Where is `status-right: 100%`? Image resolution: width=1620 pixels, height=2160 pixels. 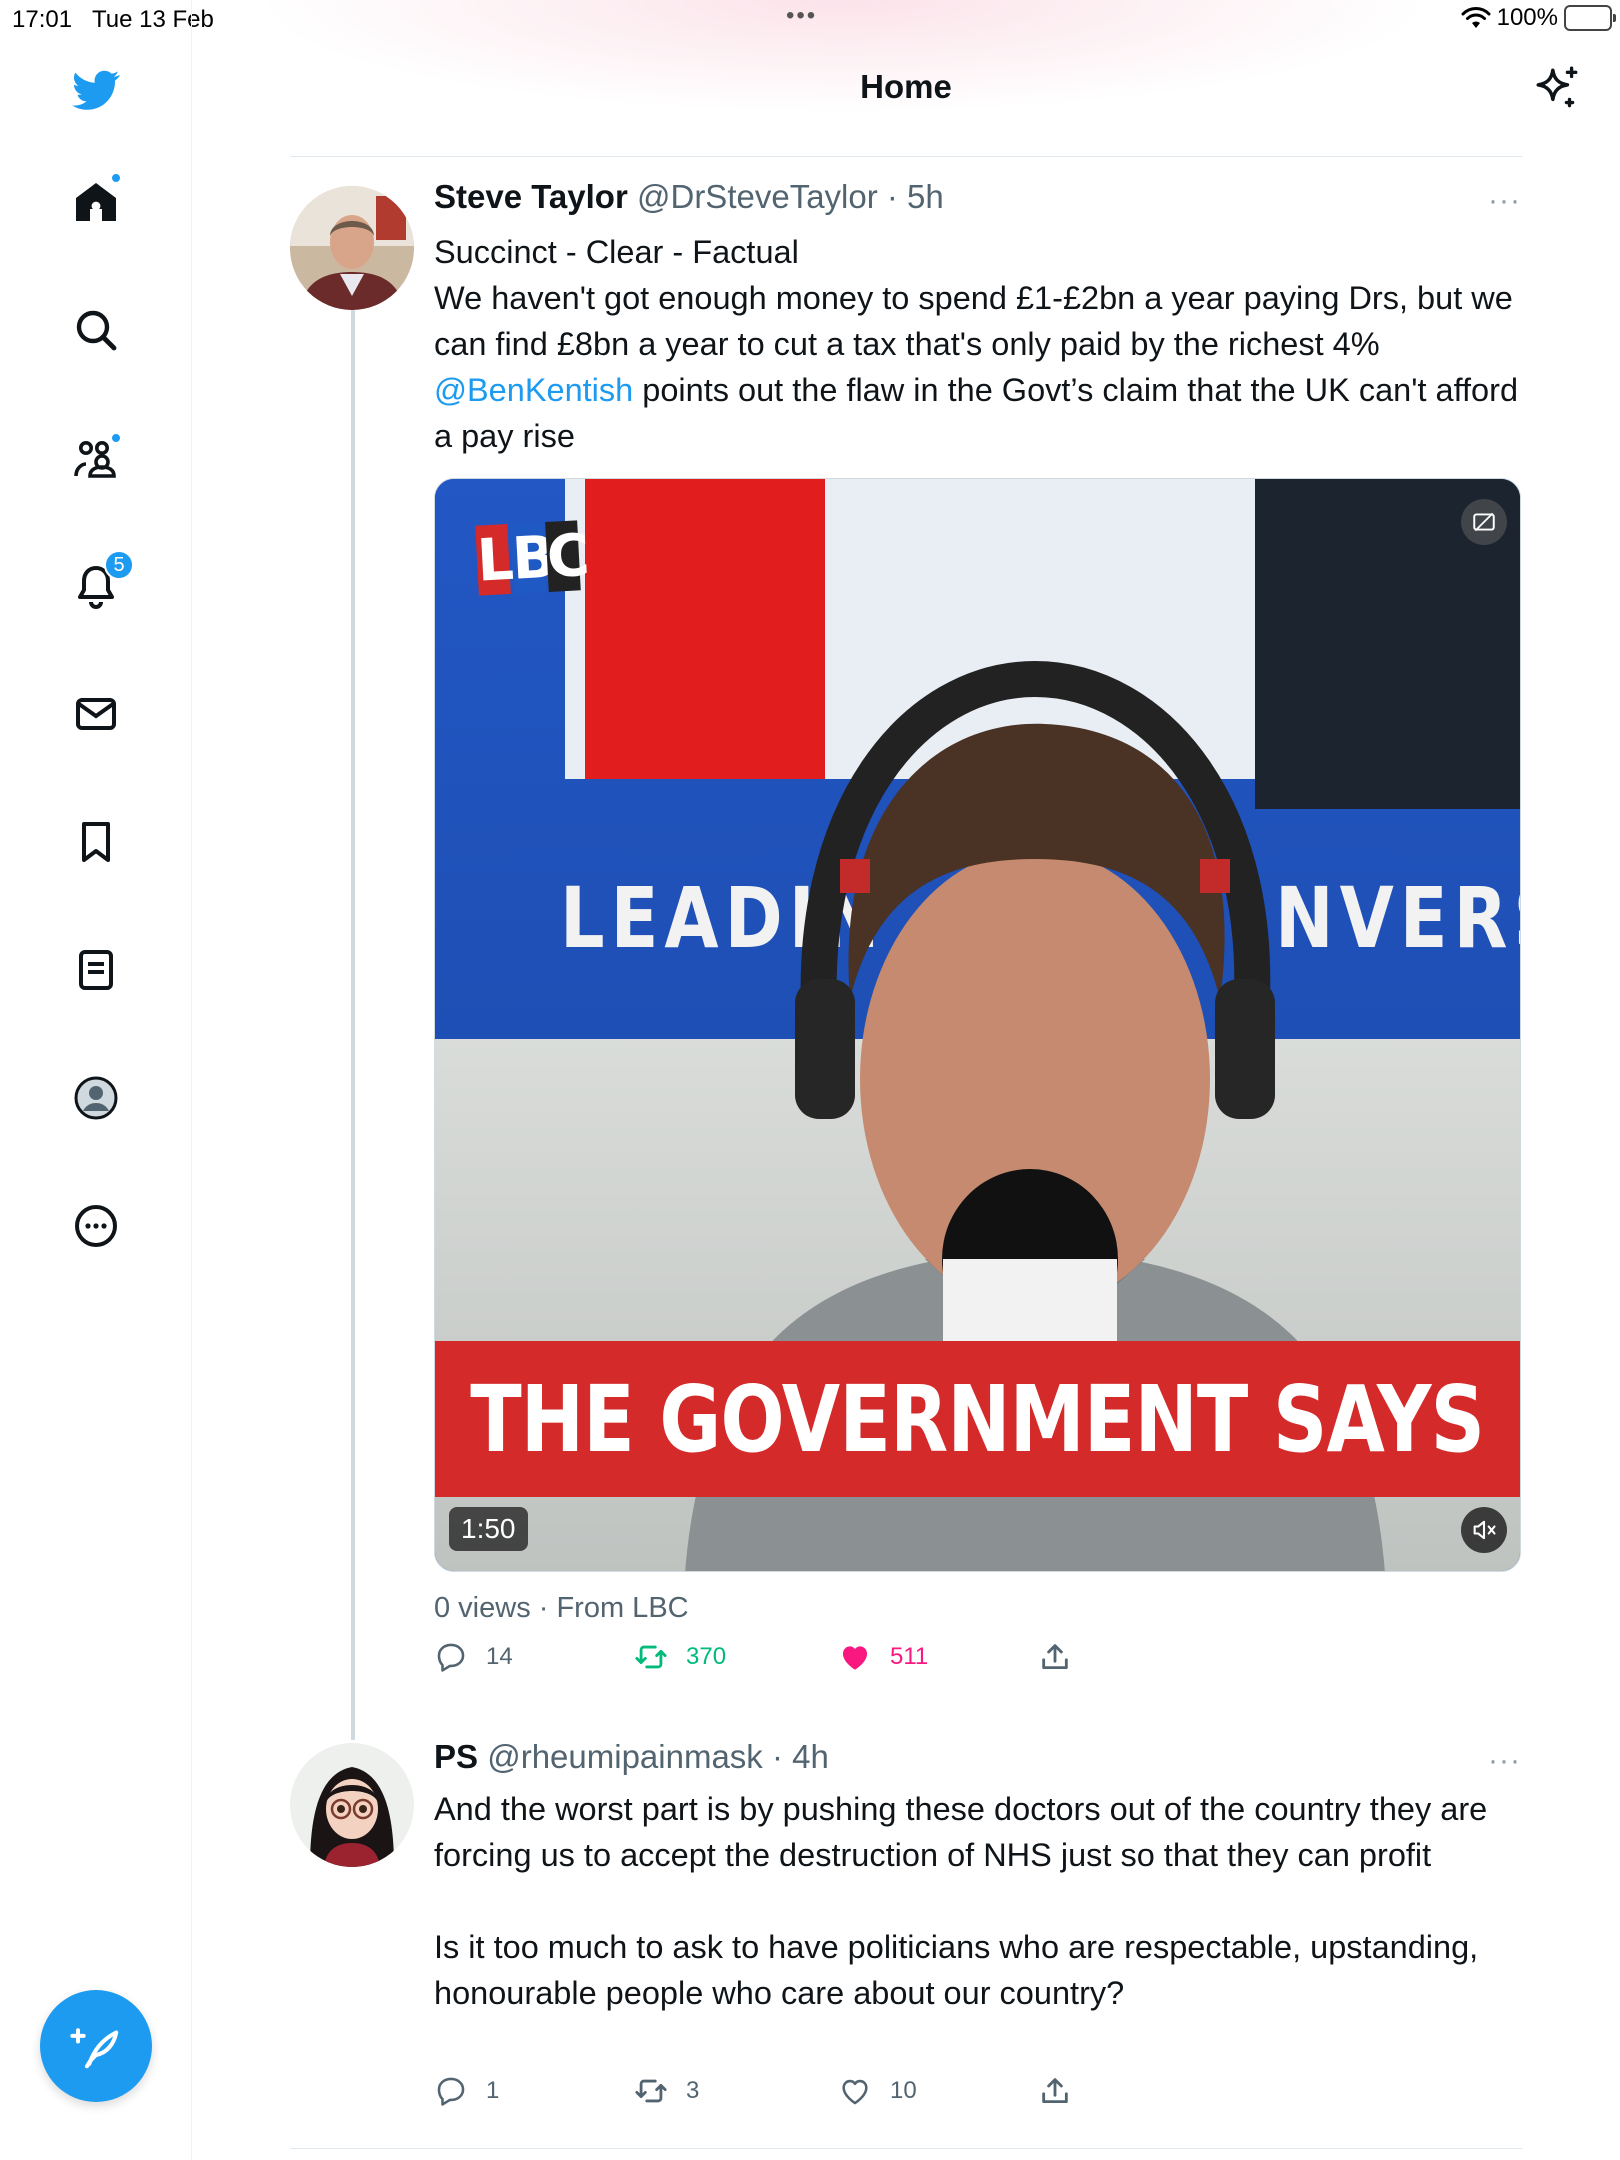
status-right: 100% is located at coordinates (1538, 18).